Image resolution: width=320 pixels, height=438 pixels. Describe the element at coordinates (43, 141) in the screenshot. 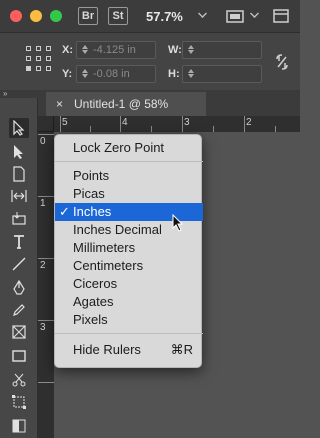

I see `v-ruler-label: 0` at that location.